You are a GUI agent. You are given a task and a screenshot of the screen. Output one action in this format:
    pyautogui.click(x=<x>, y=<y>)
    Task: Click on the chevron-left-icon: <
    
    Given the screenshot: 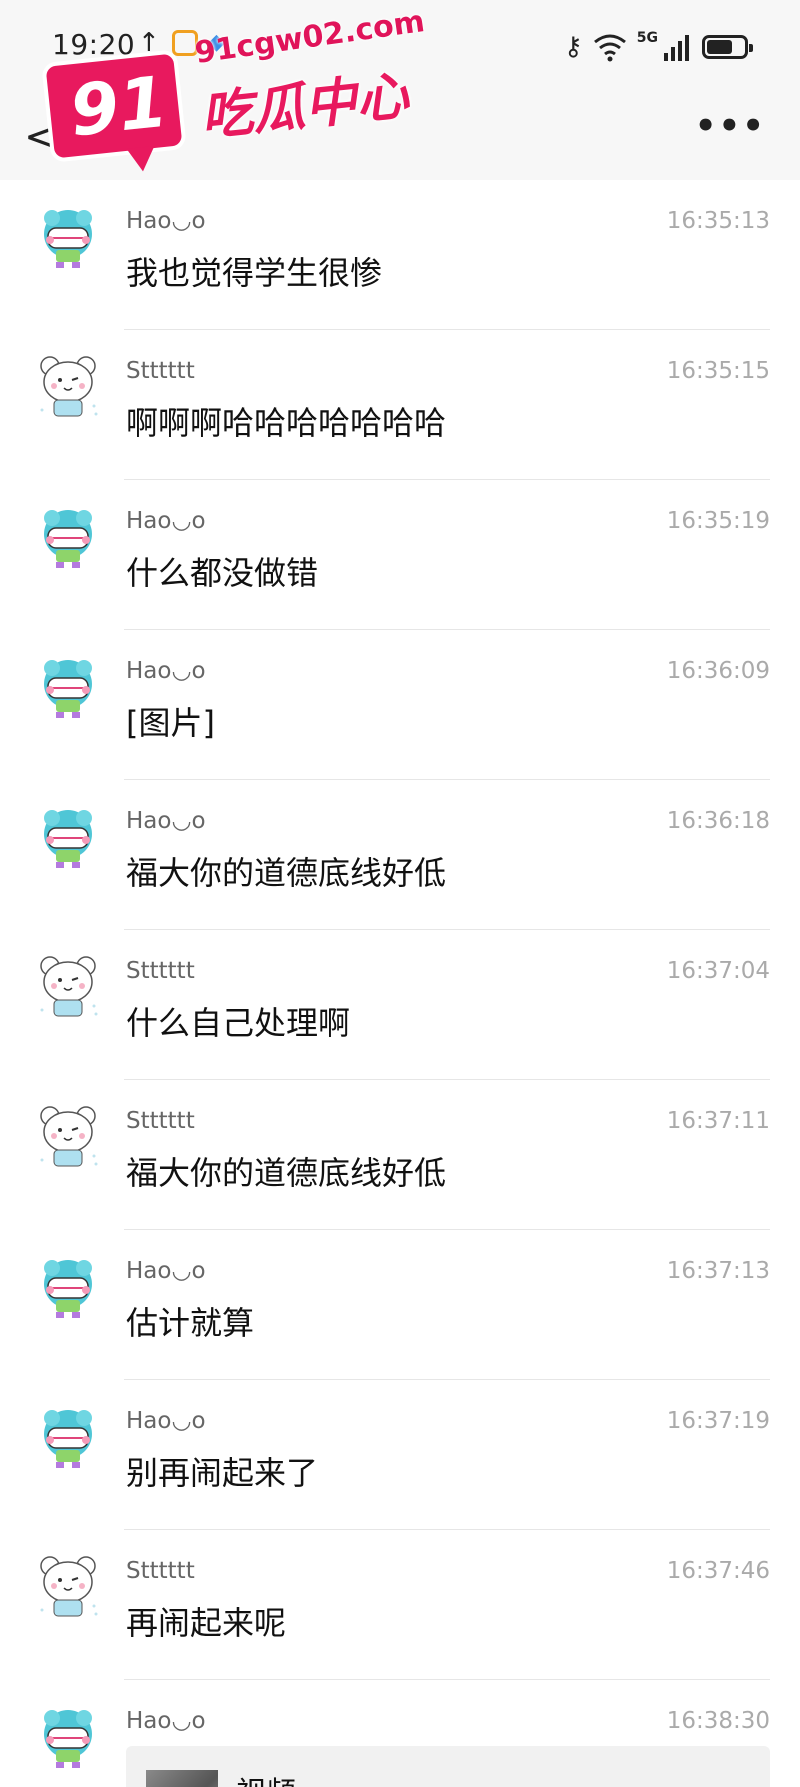 What is the action you would take?
    pyautogui.click(x=41, y=137)
    